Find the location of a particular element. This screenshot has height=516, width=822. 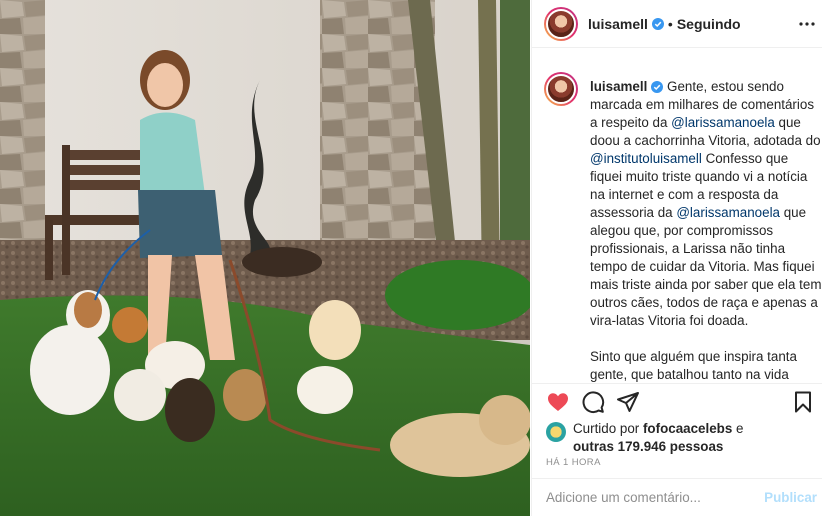

save-bookmark-icon is located at coordinates (803, 402).